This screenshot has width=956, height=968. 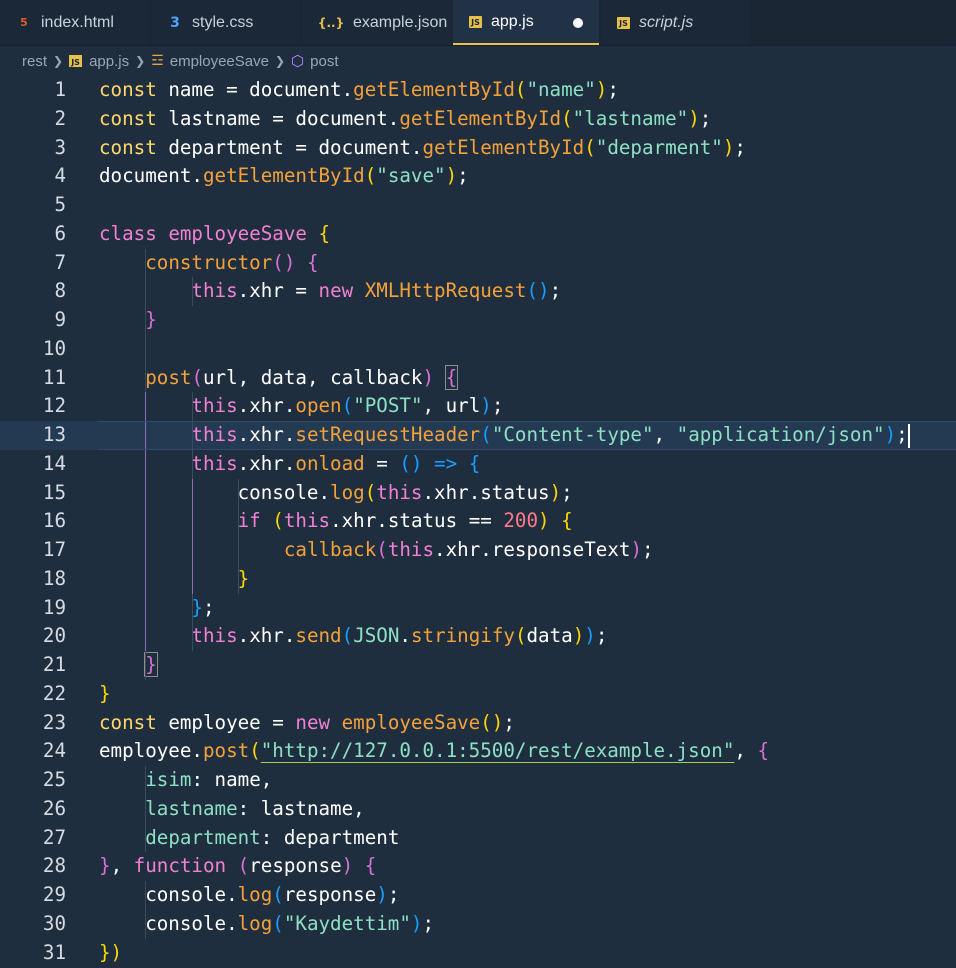 What do you see at coordinates (54, 348) in the screenshot?
I see `line-number: 10` at bounding box center [54, 348].